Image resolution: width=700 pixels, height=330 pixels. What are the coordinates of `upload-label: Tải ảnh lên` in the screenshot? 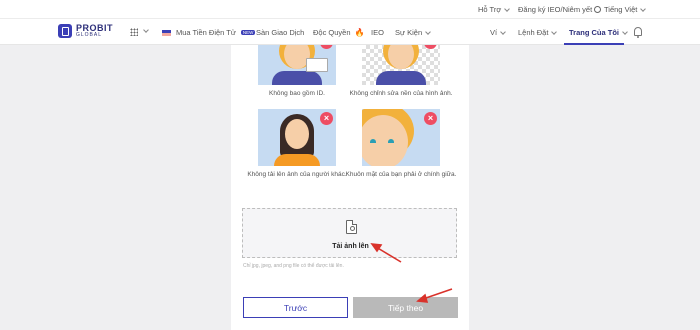 It's located at (350, 246).